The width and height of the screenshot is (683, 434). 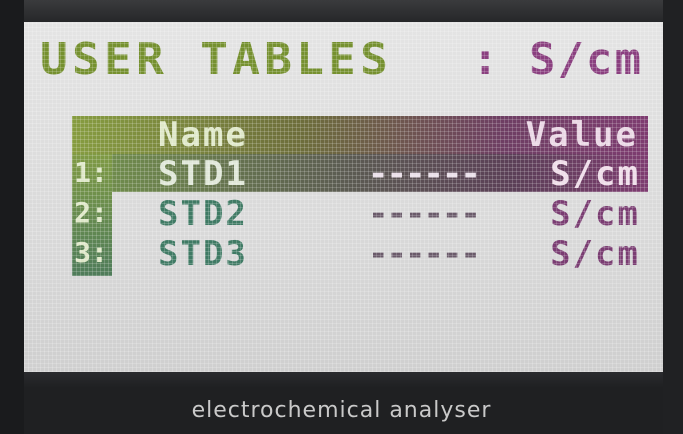 What do you see at coordinates (203, 135) in the screenshot?
I see `column-header-name: Name` at bounding box center [203, 135].